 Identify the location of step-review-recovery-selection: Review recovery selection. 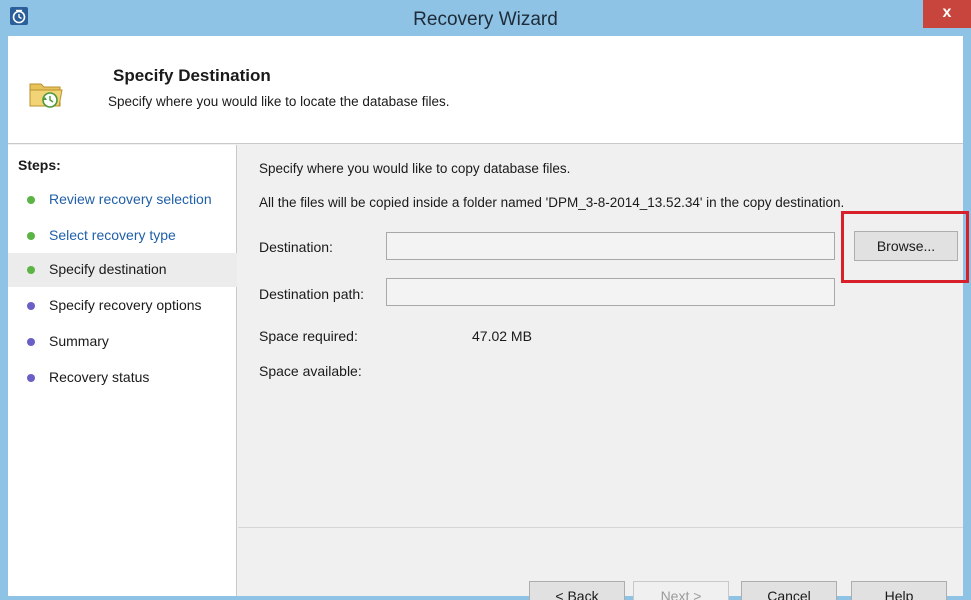
(122, 200).